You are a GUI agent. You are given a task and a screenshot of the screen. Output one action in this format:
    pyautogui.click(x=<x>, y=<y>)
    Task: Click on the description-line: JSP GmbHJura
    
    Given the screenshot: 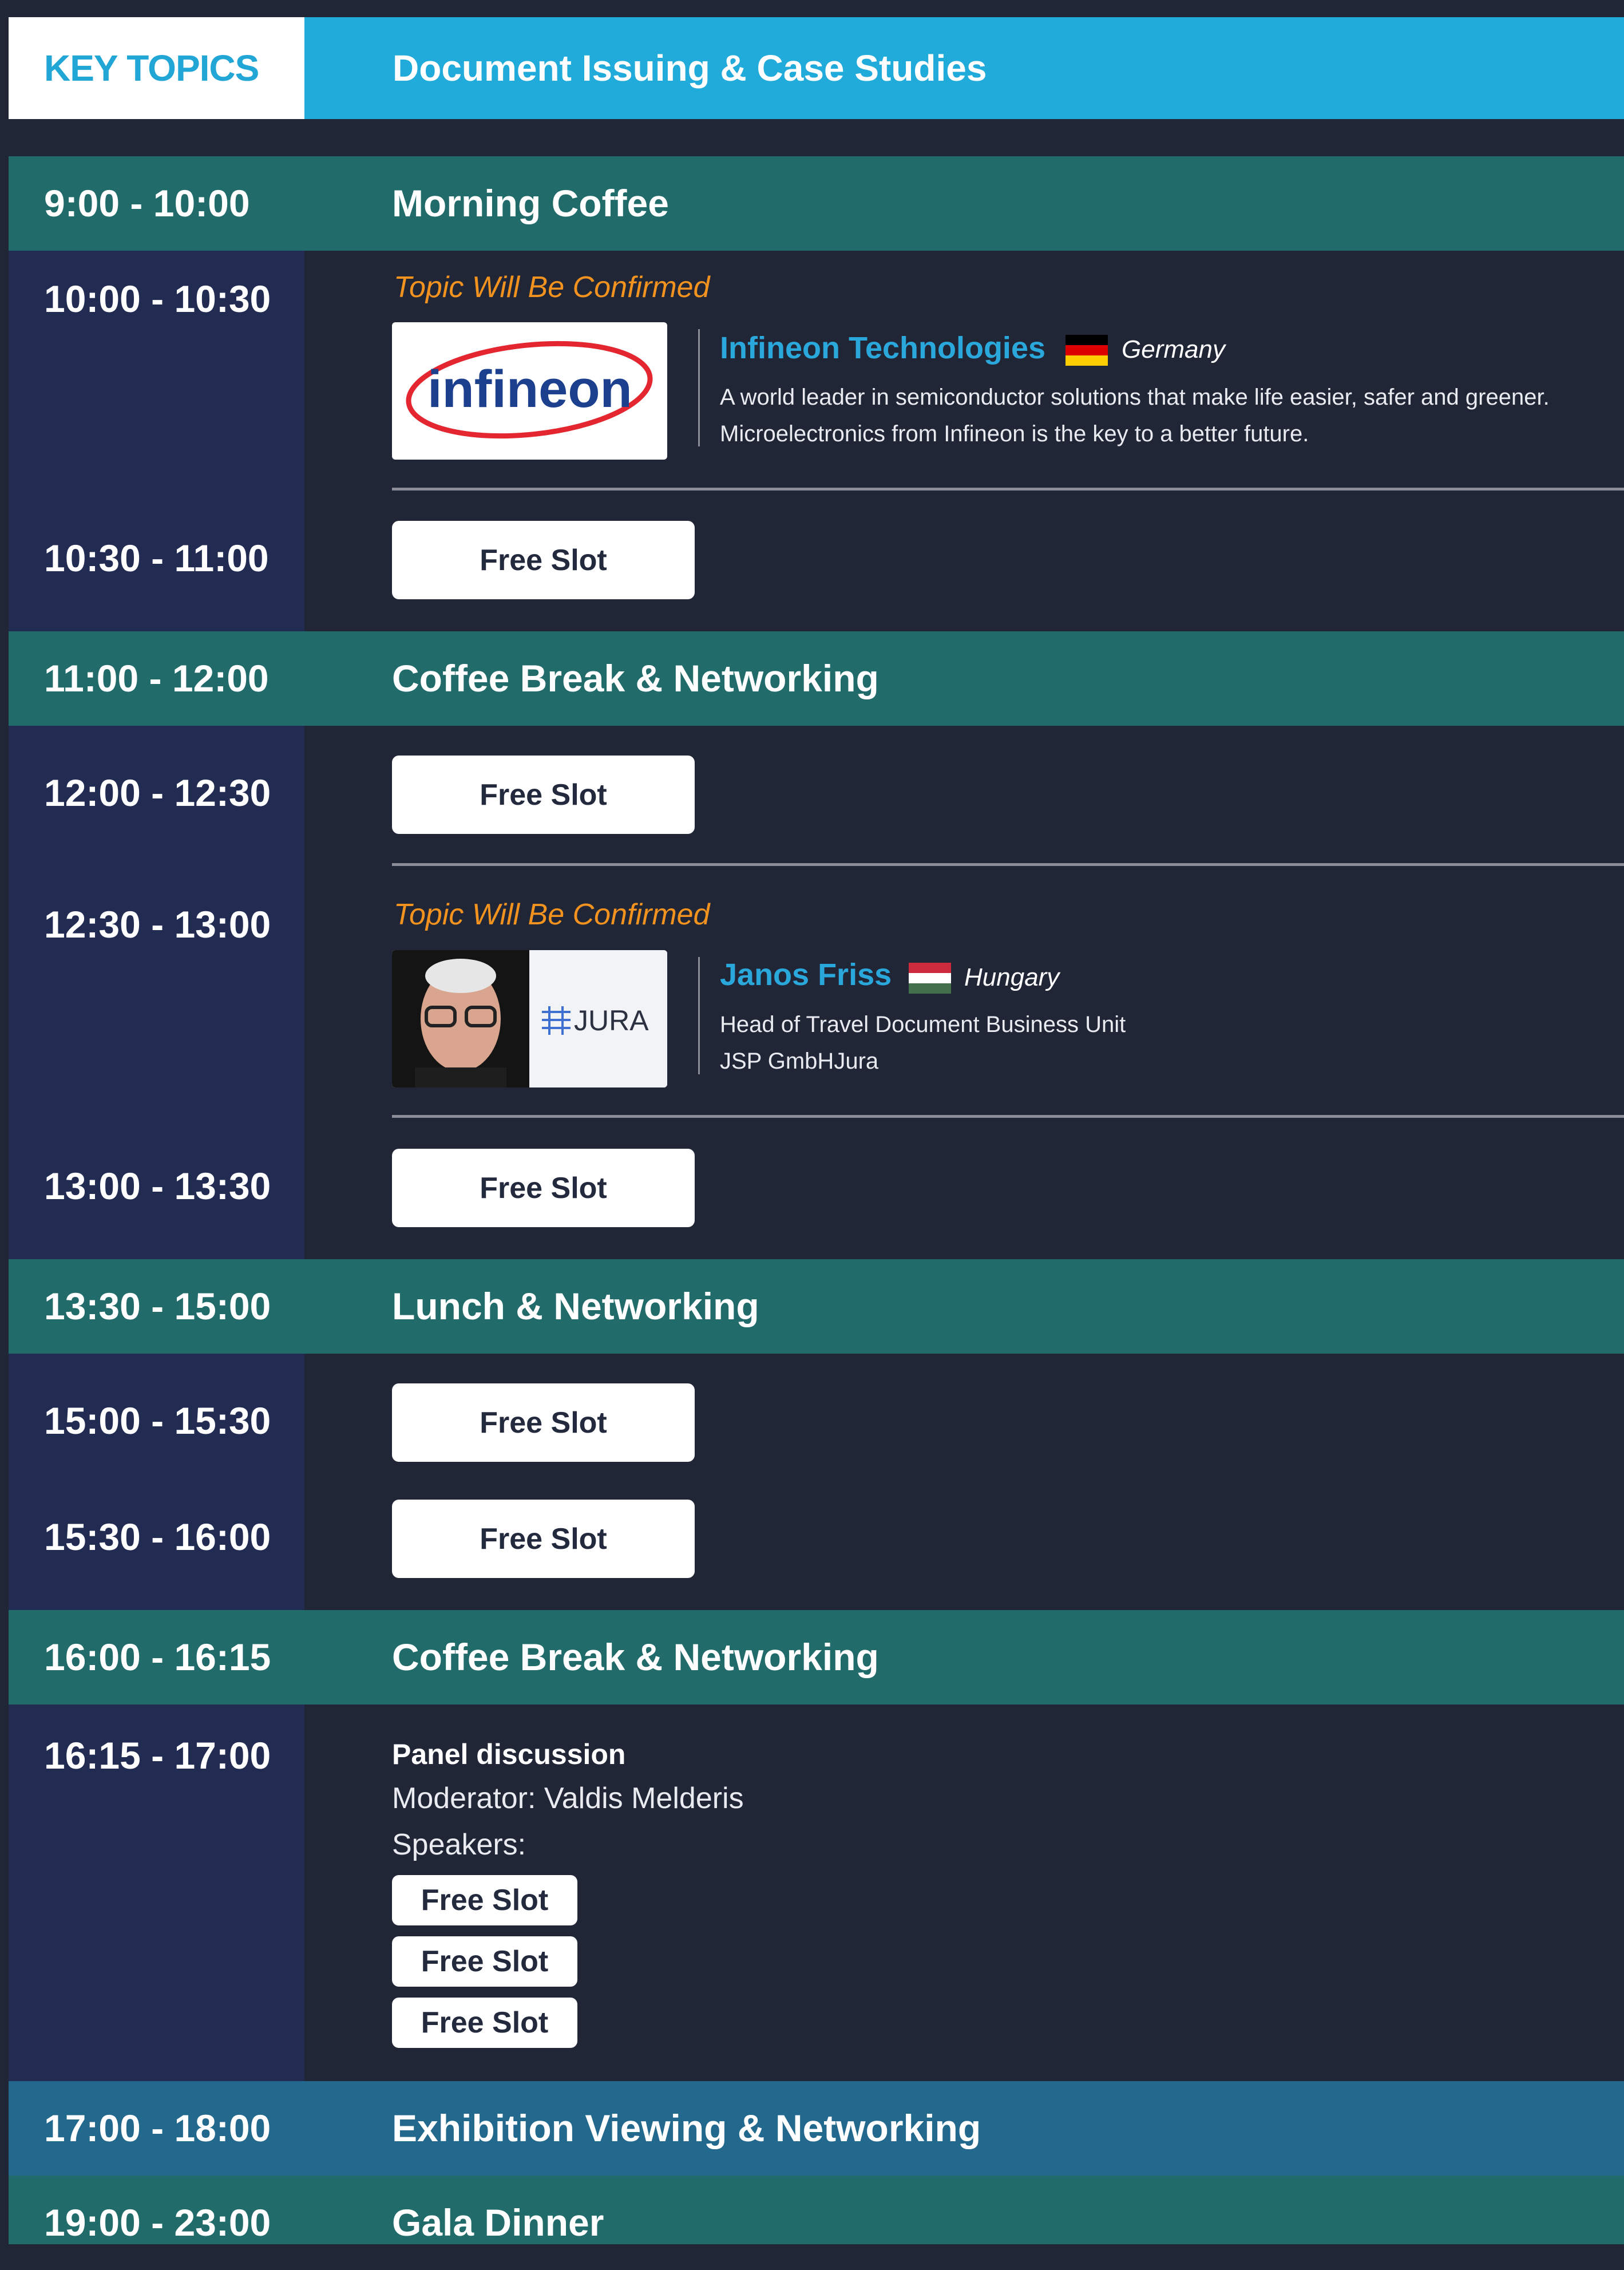 What is the action you would take?
    pyautogui.click(x=799, y=1062)
    